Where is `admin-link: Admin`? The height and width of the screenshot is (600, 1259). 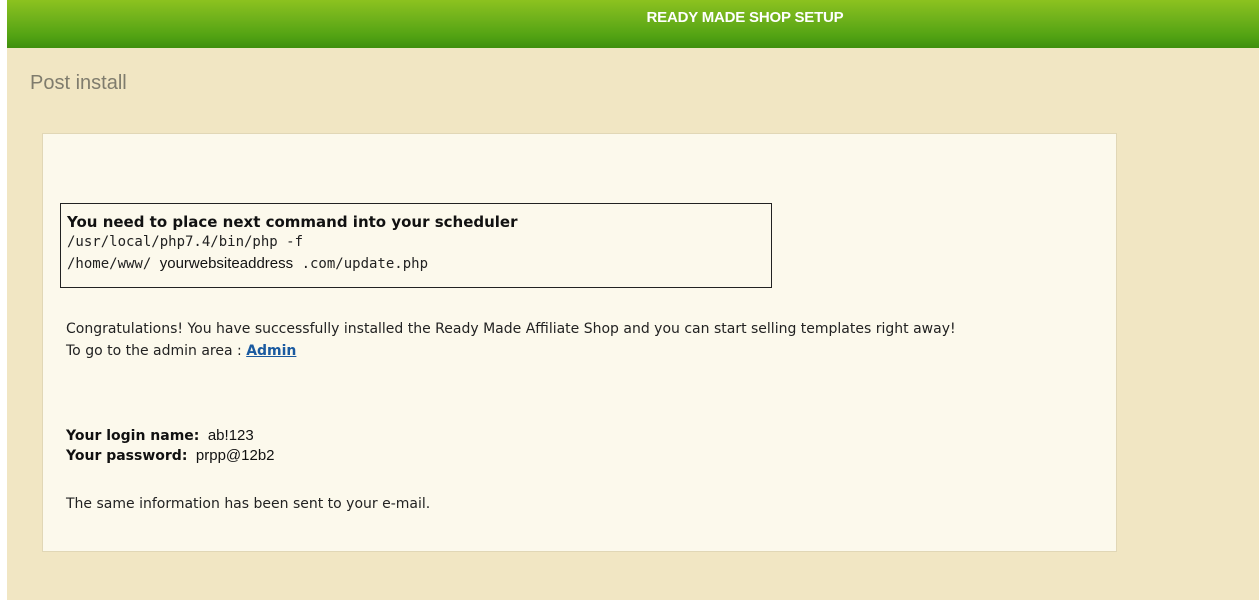
admin-link: Admin is located at coordinates (271, 351).